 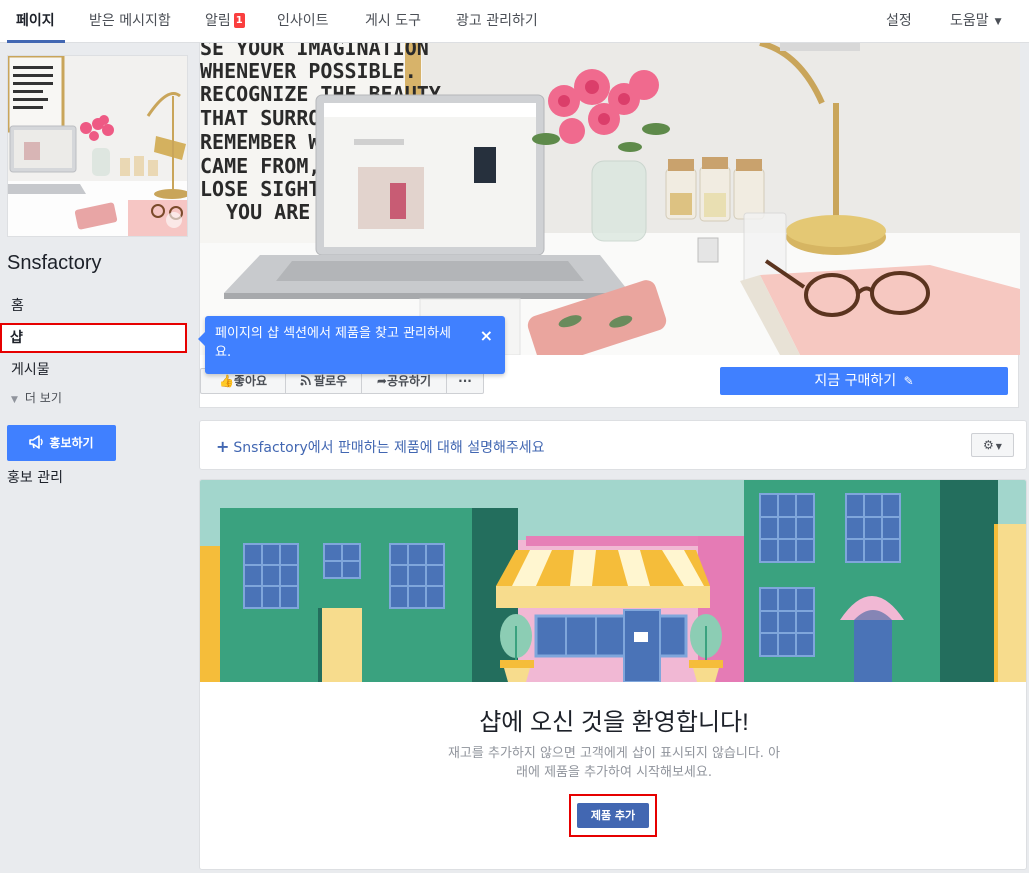 I want to click on tab-inbox: 받은 메시지함, so click(x=130, y=21).